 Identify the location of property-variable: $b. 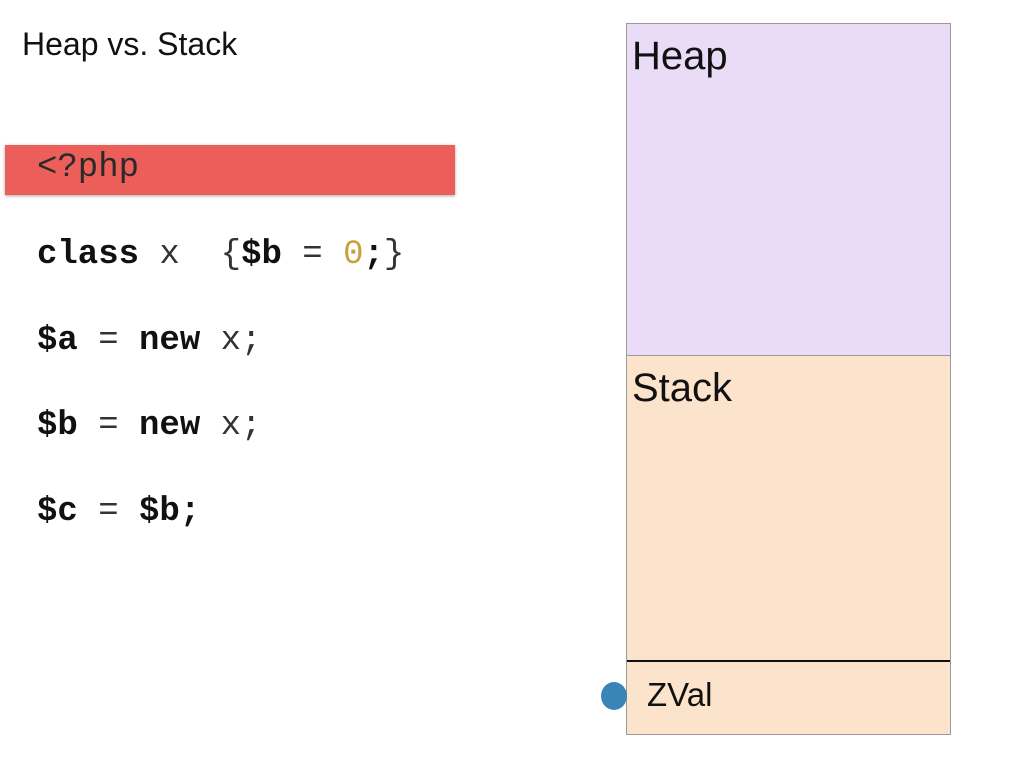
(261, 255).